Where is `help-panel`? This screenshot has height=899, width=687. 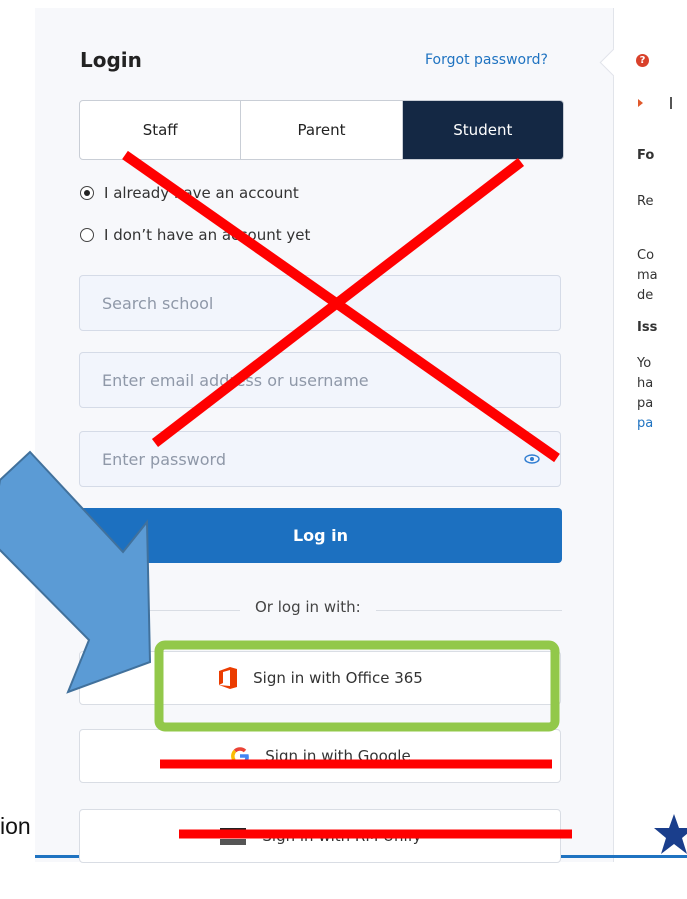 help-panel is located at coordinates (650, 435).